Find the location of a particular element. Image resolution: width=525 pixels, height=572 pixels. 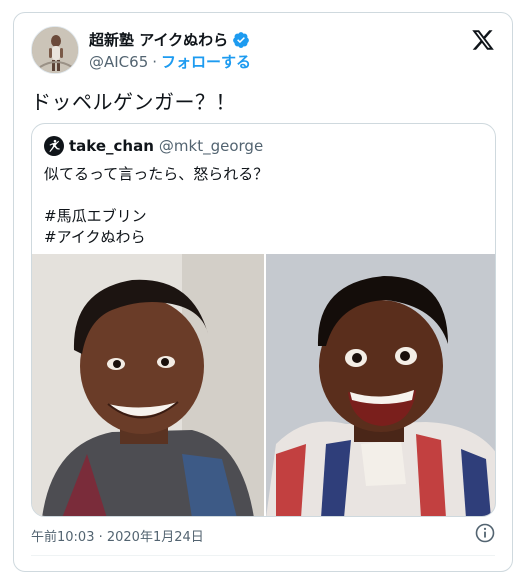

hashtag-link: #アイクぬわら is located at coordinates (156, 237).